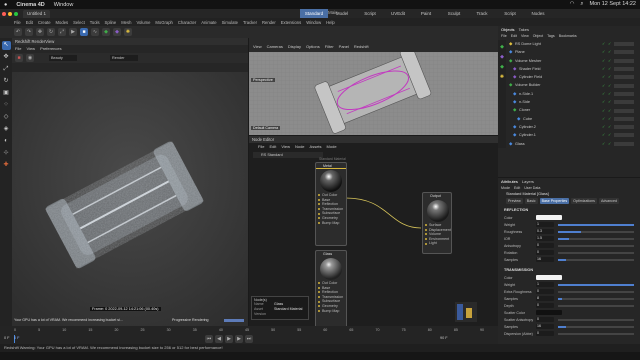 The height and width of the screenshot is (360, 640). I want to click on render-icon: ▶, so click(73, 32).